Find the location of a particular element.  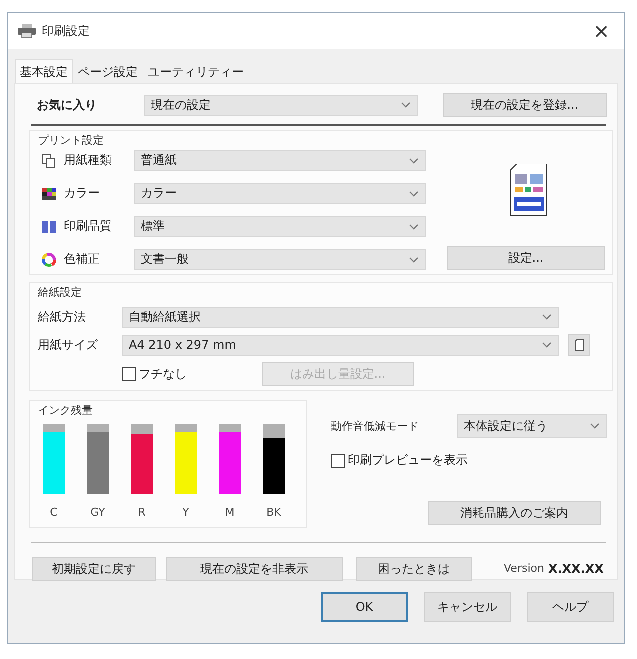

field-label: カラー is located at coordinates (82, 193).